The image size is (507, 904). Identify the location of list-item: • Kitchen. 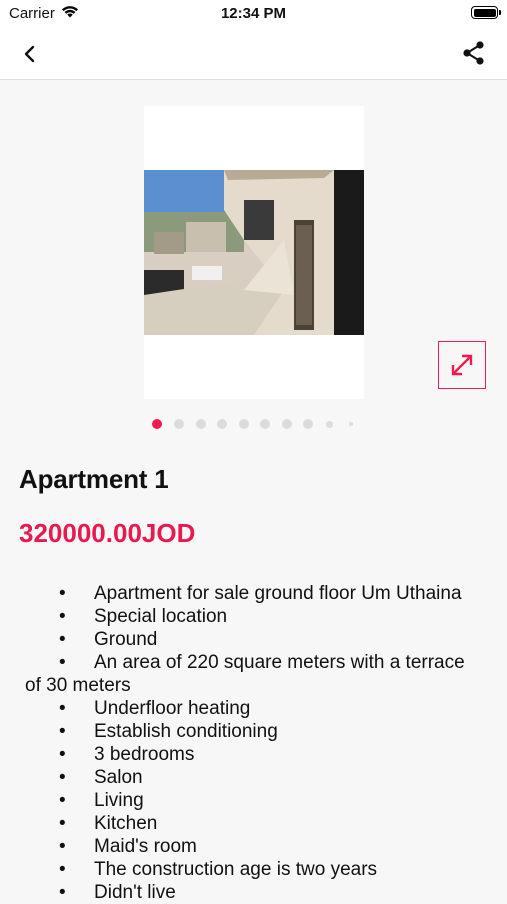
(108, 823).